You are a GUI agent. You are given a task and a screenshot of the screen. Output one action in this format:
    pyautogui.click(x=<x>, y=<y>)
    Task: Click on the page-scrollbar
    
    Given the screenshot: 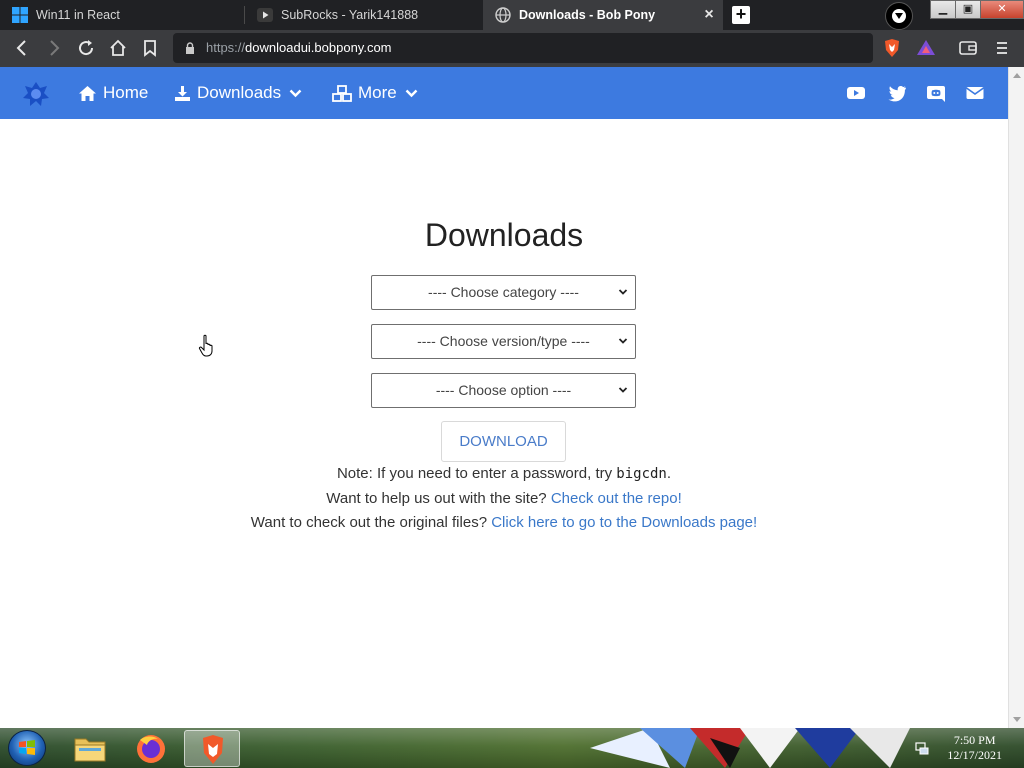 What is the action you would take?
    pyautogui.click(x=1016, y=397)
    